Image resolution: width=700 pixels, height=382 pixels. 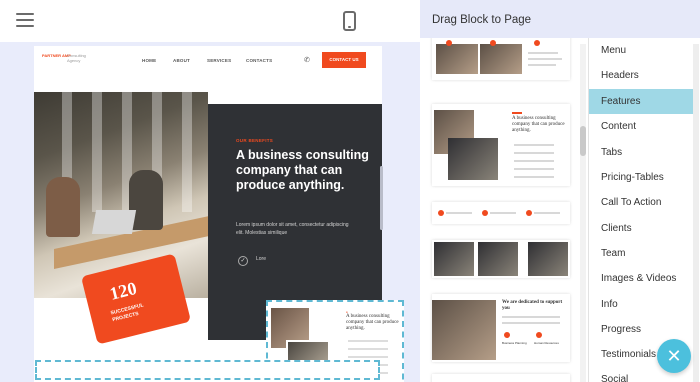 I want to click on blocks-scrollbar-track, so click(x=583, y=213).